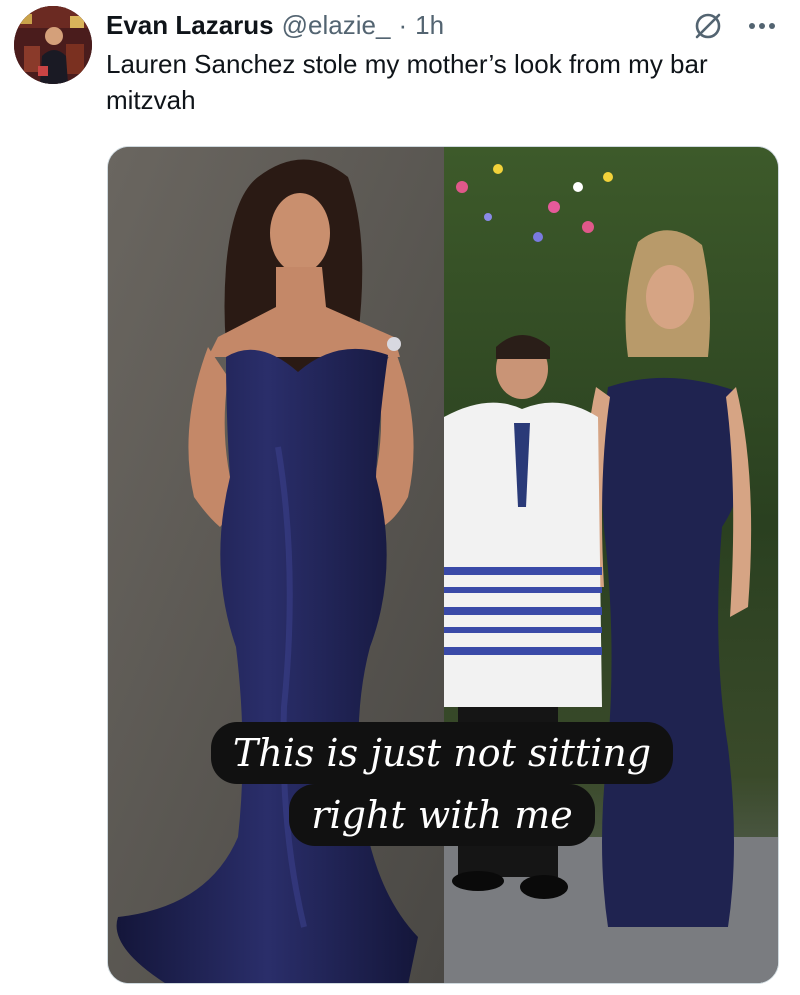 This screenshot has width=800, height=995. I want to click on caption-line-1: This is just not sitting, so click(442, 753).